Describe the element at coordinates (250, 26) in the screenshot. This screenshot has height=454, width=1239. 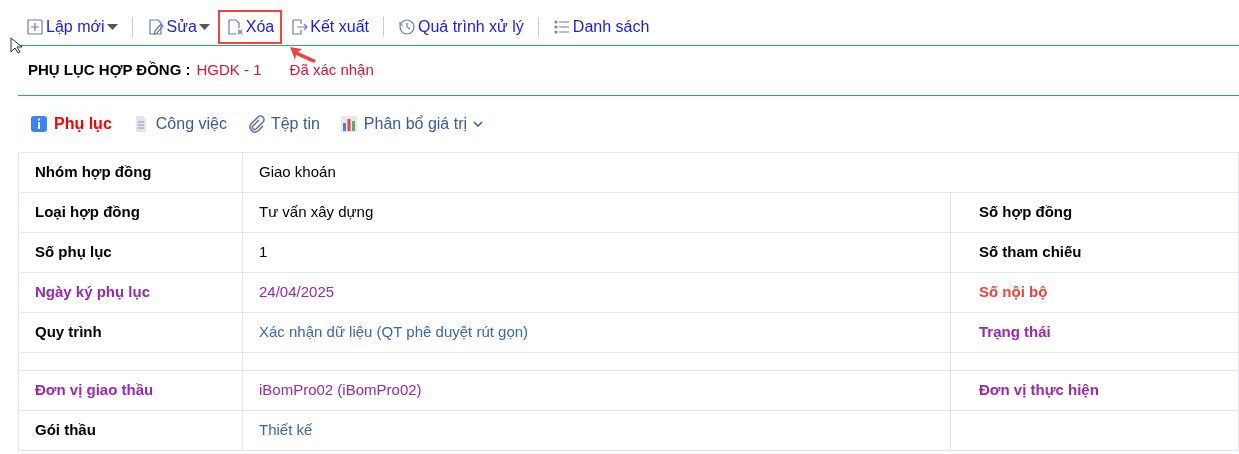
I see `toolbar-button: Xóa` at that location.